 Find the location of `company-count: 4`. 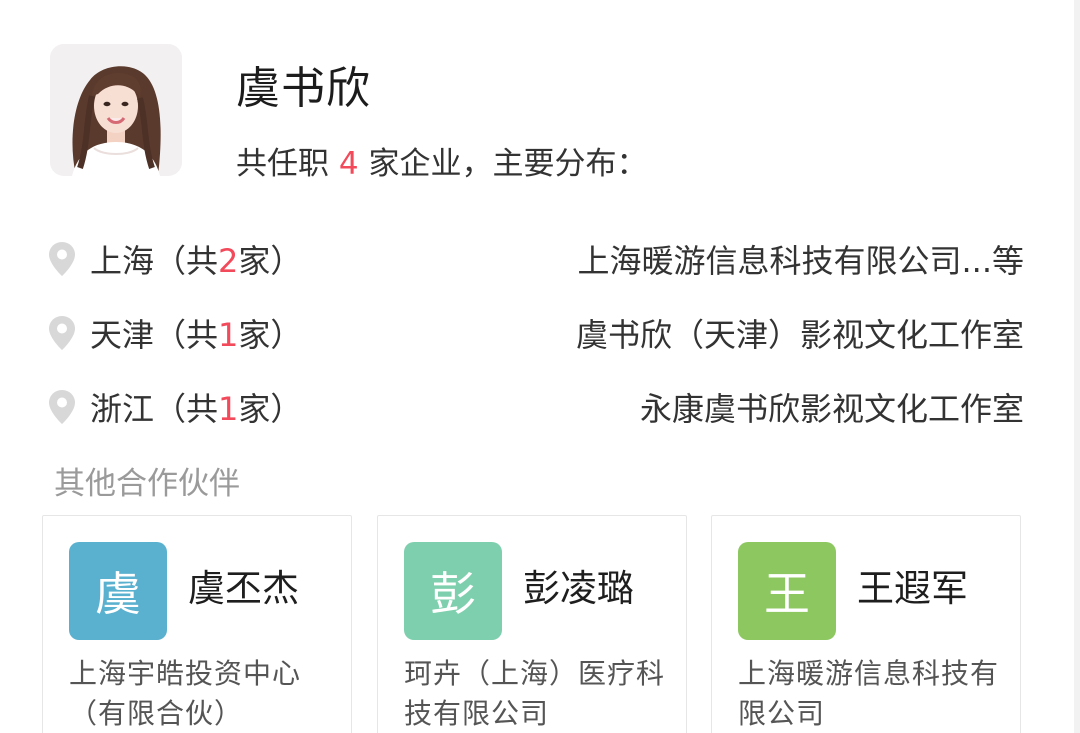

company-count: 4 is located at coordinates (348, 164).